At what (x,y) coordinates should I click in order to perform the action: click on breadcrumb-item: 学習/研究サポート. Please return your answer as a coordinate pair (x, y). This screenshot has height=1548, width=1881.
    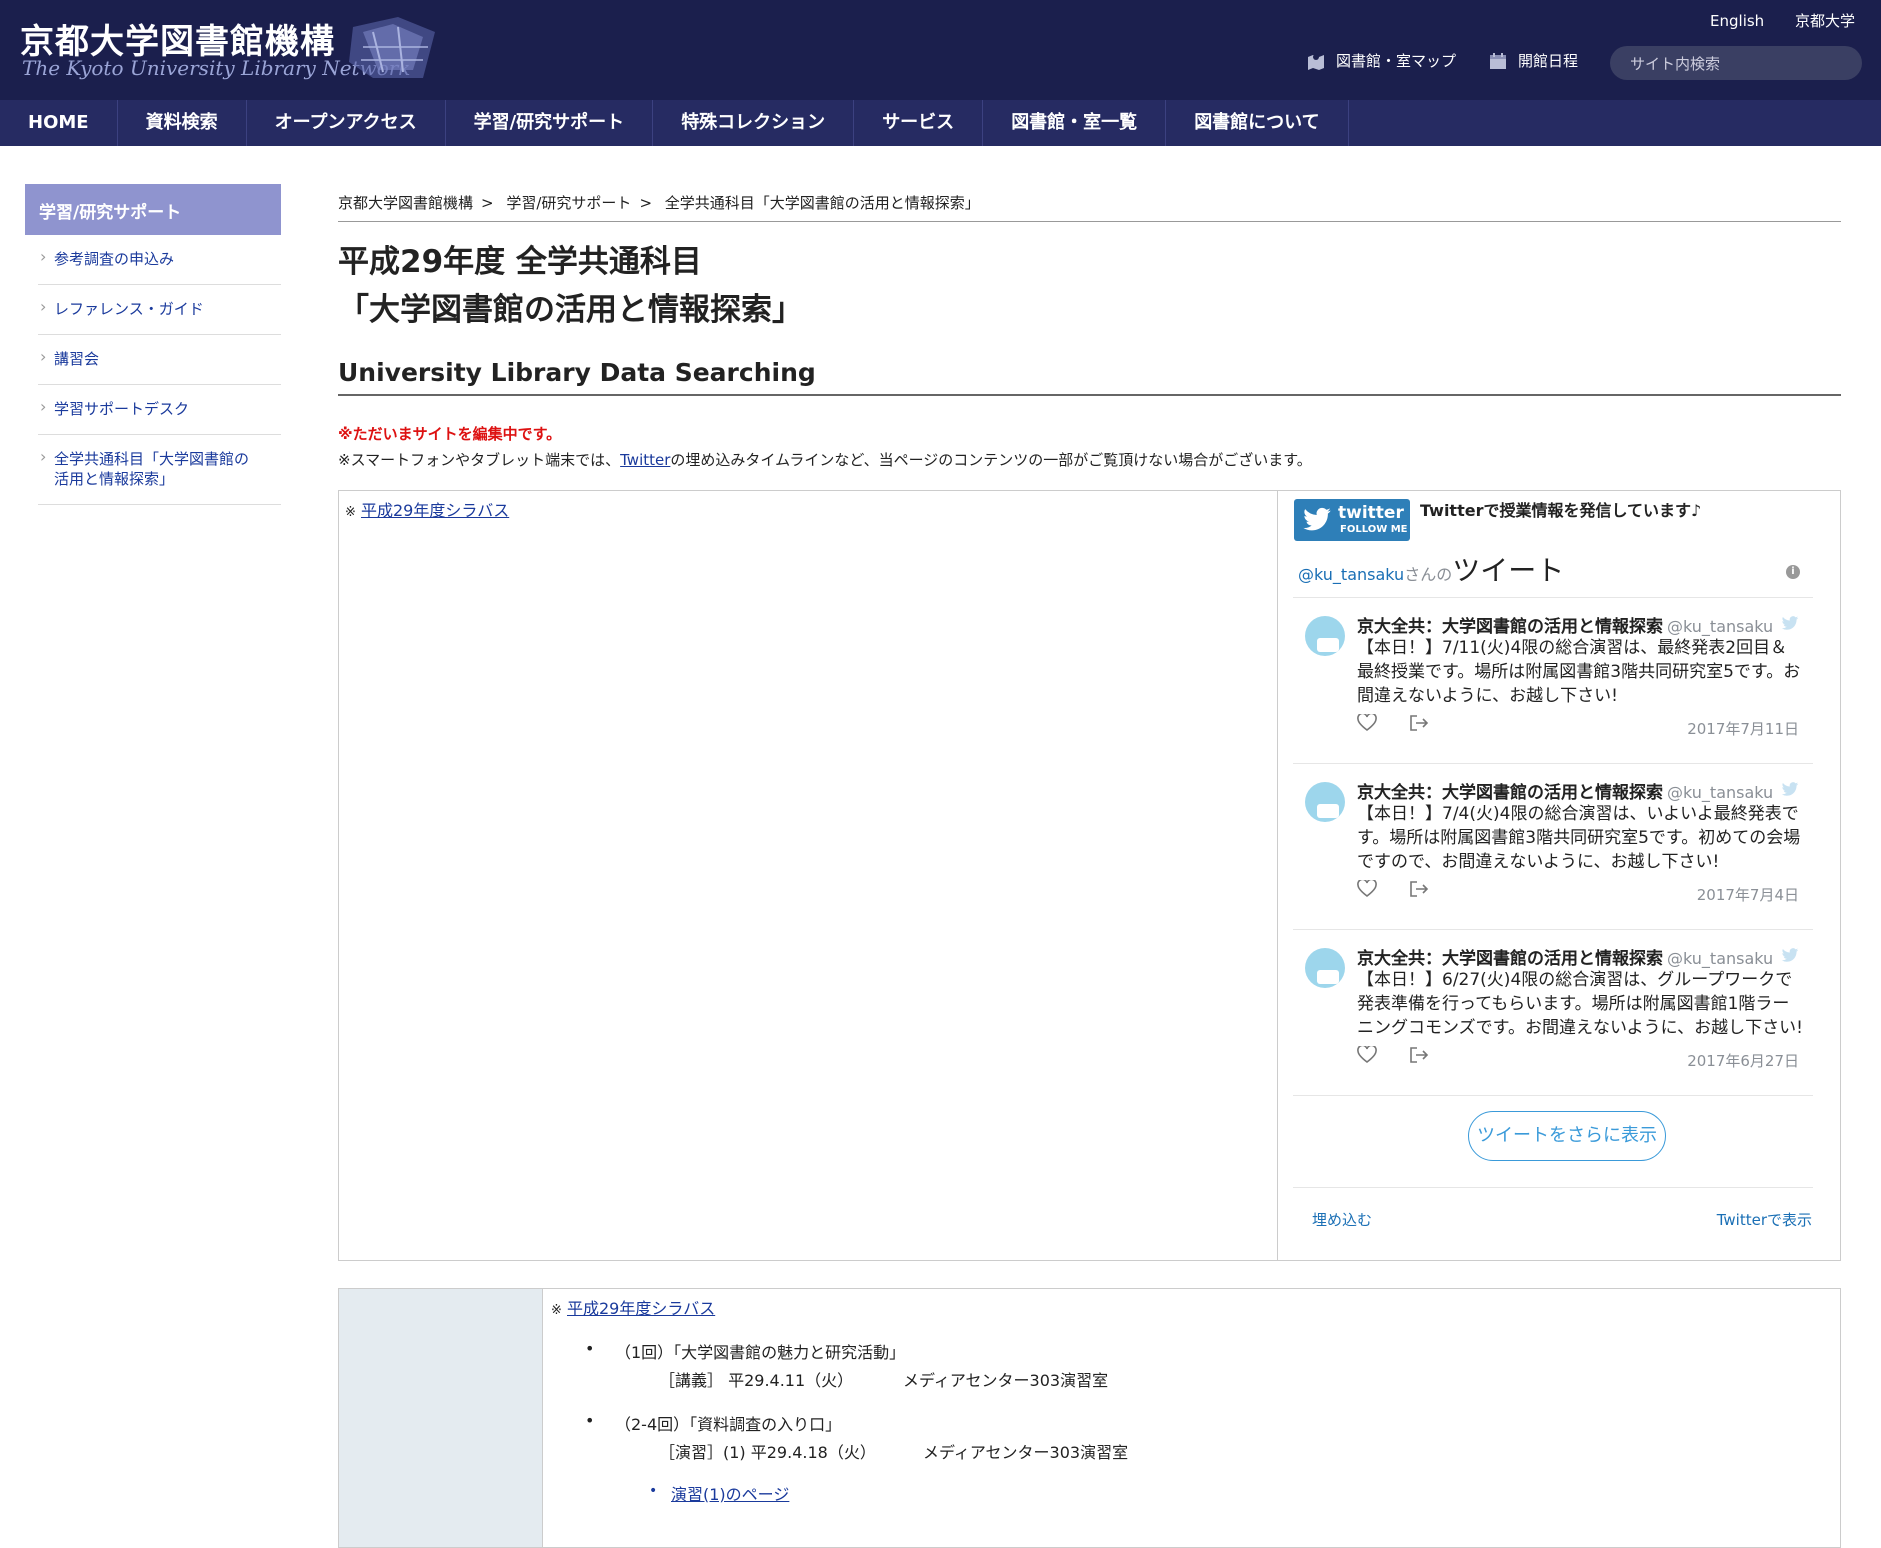
    Looking at the image, I should click on (568, 203).